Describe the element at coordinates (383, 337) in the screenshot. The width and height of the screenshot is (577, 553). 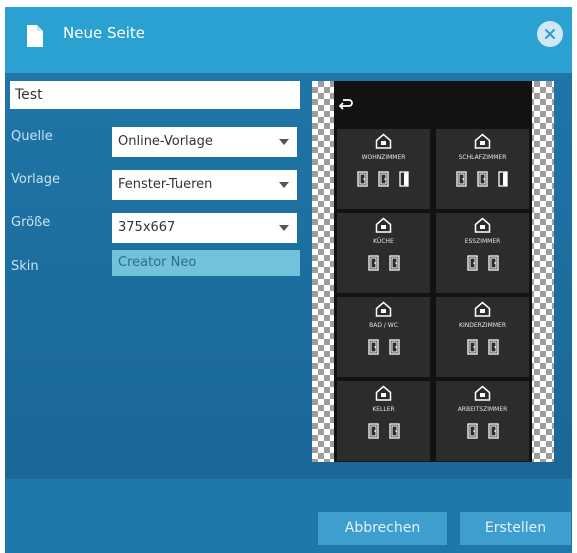
I see `room-tile: BAD / WC` at that location.